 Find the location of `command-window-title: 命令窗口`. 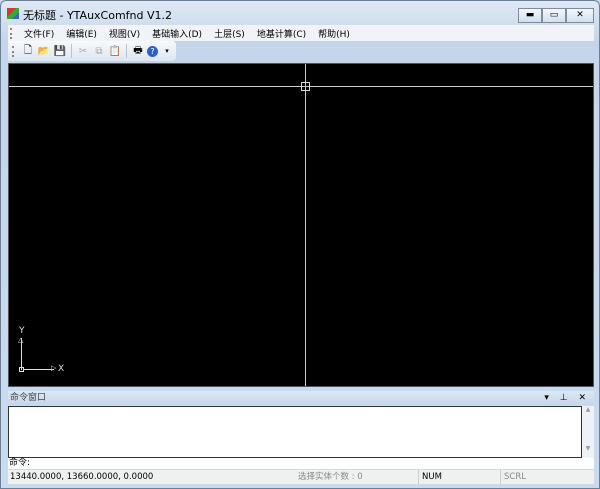

command-window-title: 命令窗口 is located at coordinates (28, 398).